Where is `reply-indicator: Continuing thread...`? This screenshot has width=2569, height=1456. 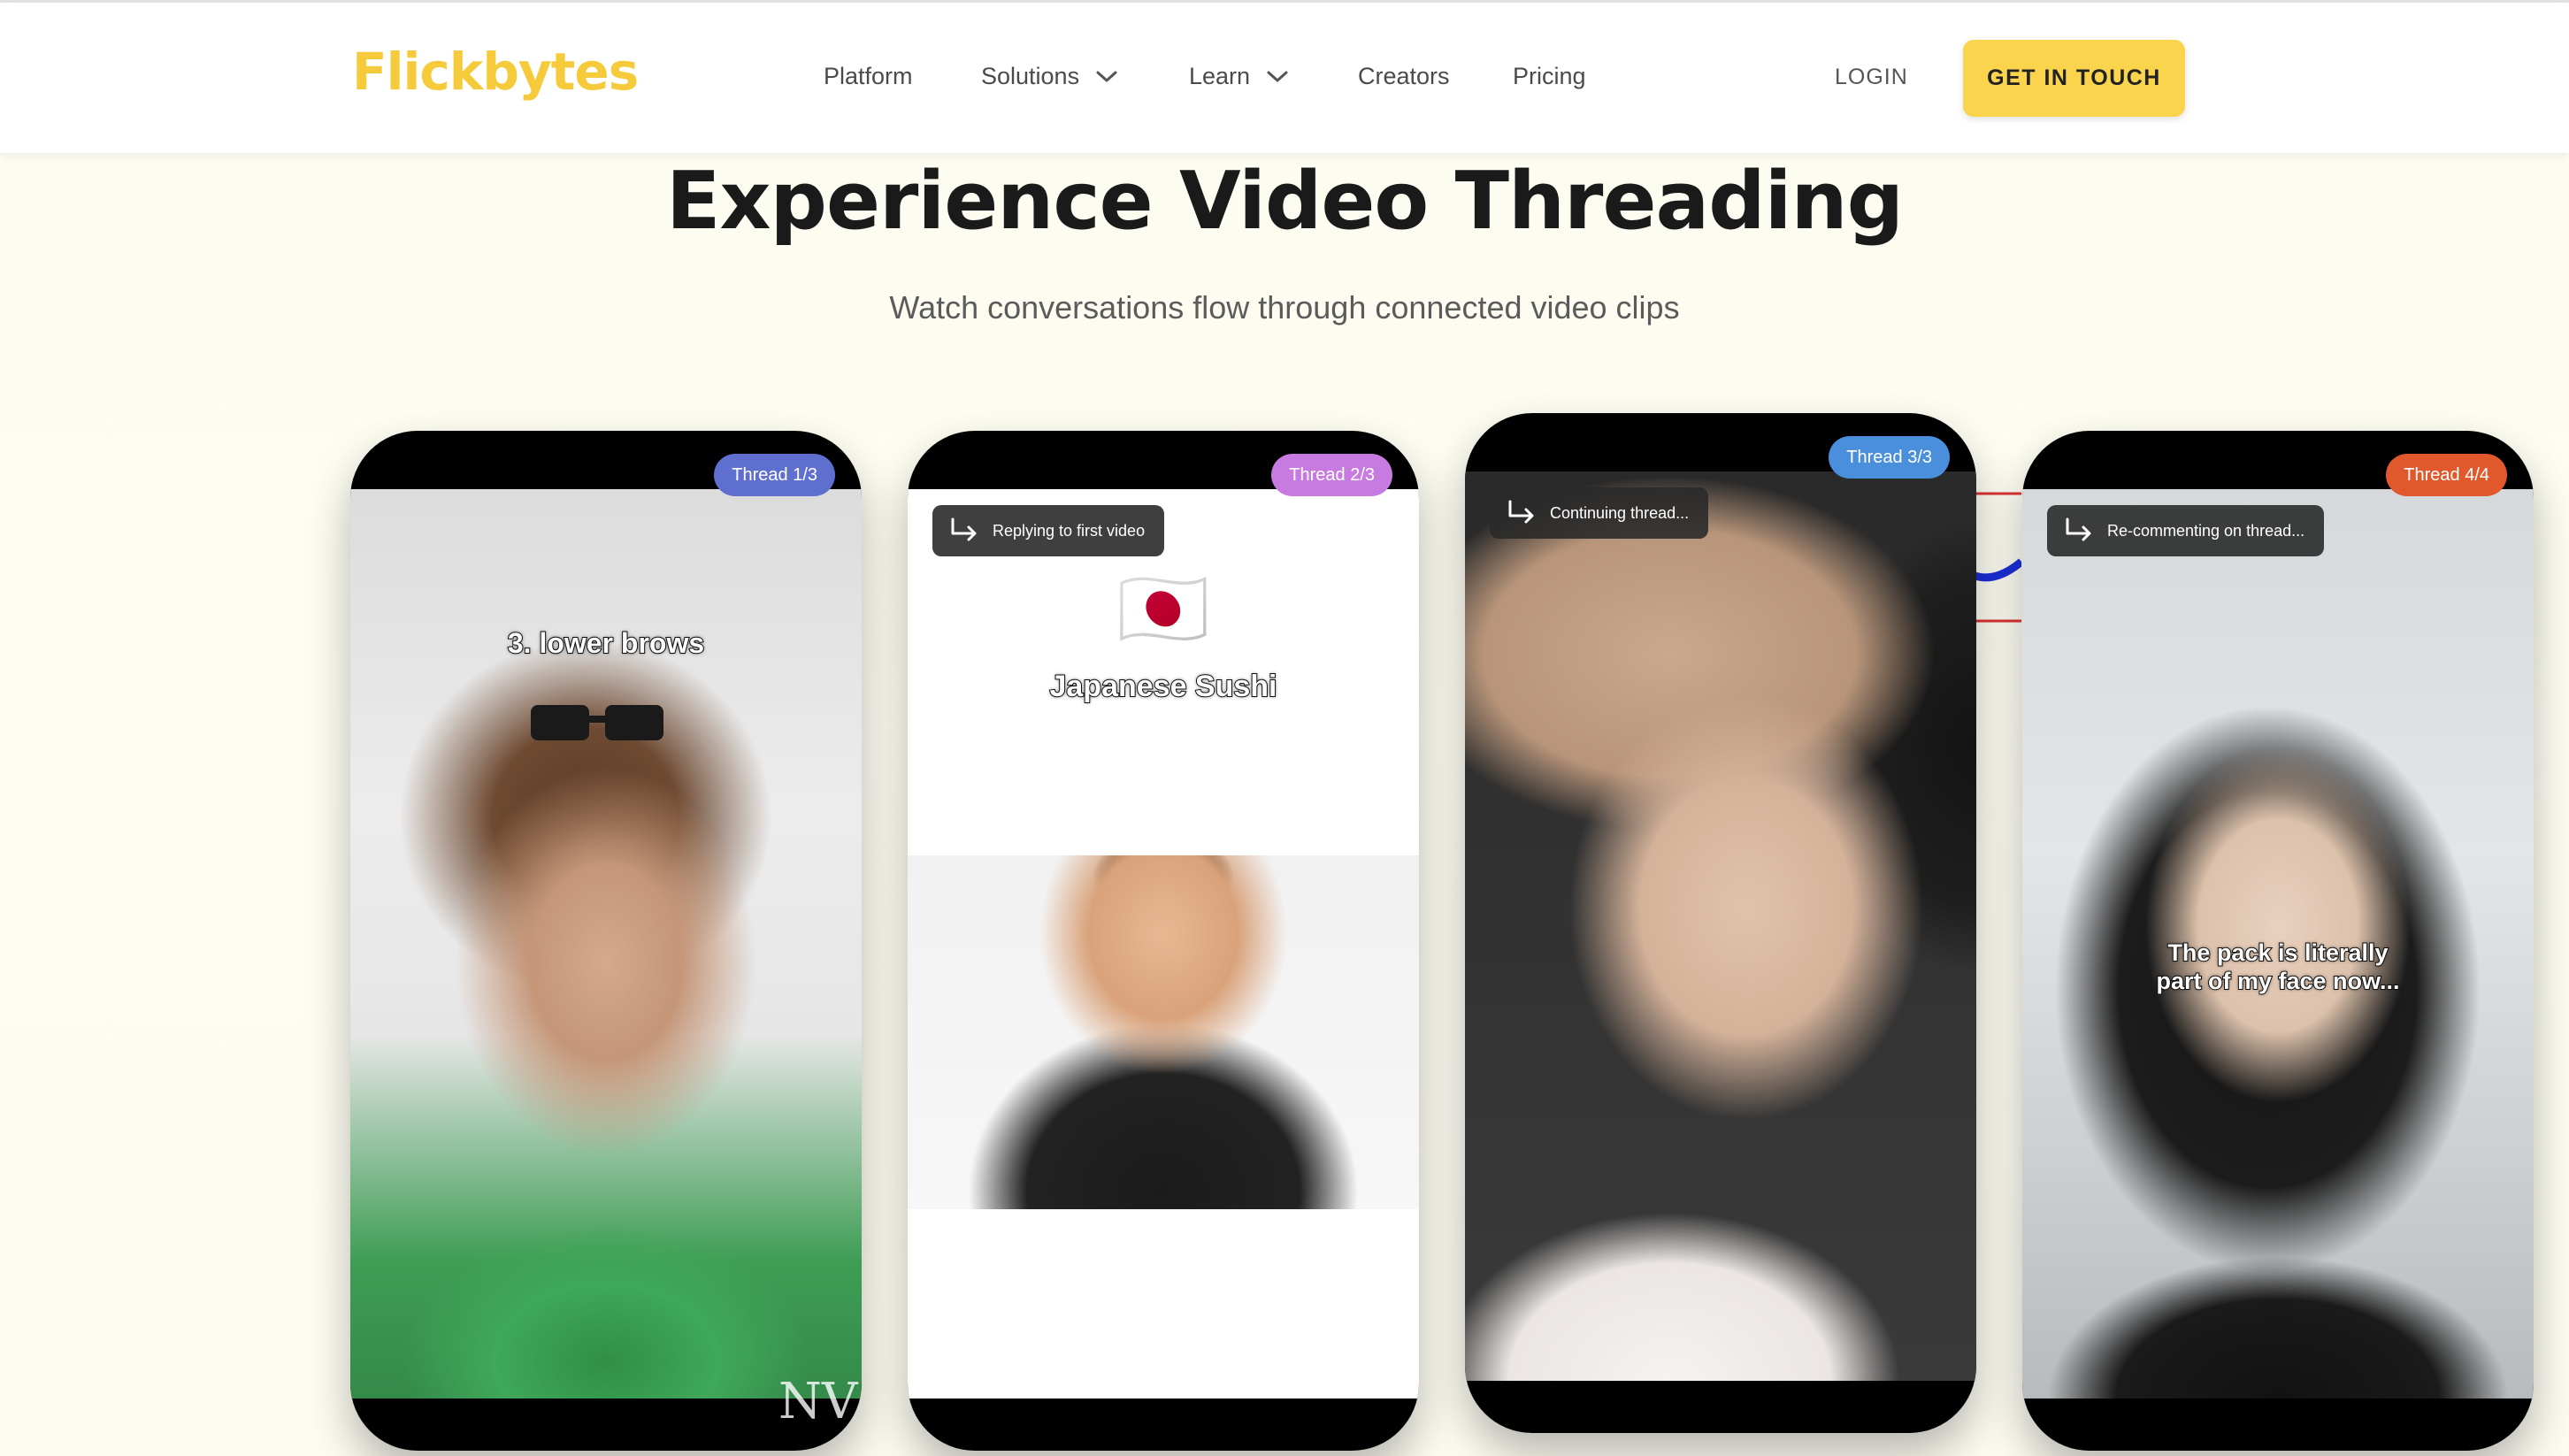 reply-indicator: Continuing thread... is located at coordinates (1599, 513).